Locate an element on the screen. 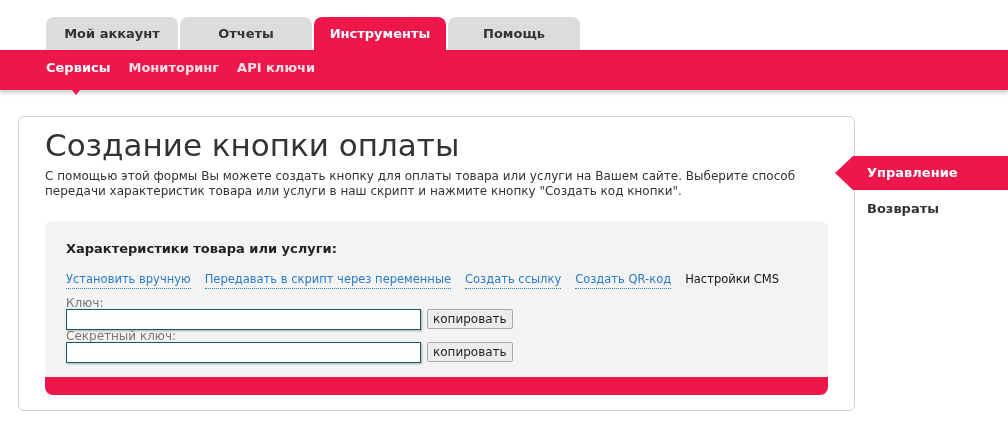  mode-link: Передавать в скрипт через переменные is located at coordinates (328, 279).